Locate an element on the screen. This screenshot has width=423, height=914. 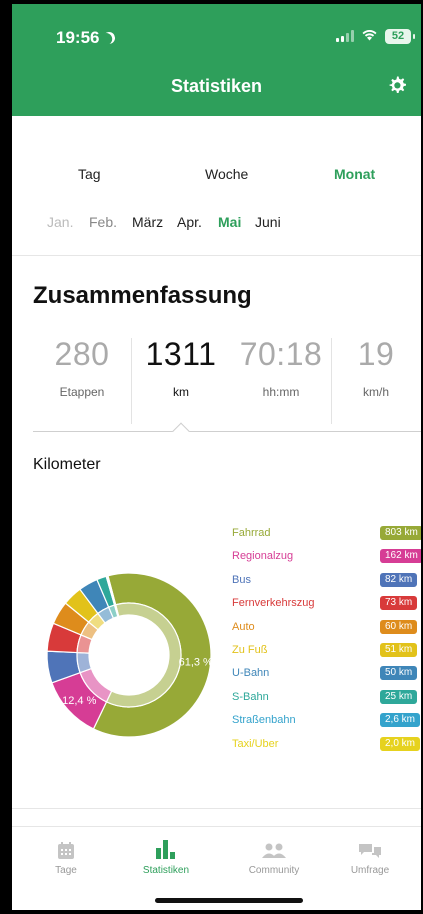
tabbar-label: Umfrage is located at coordinates (370, 870).